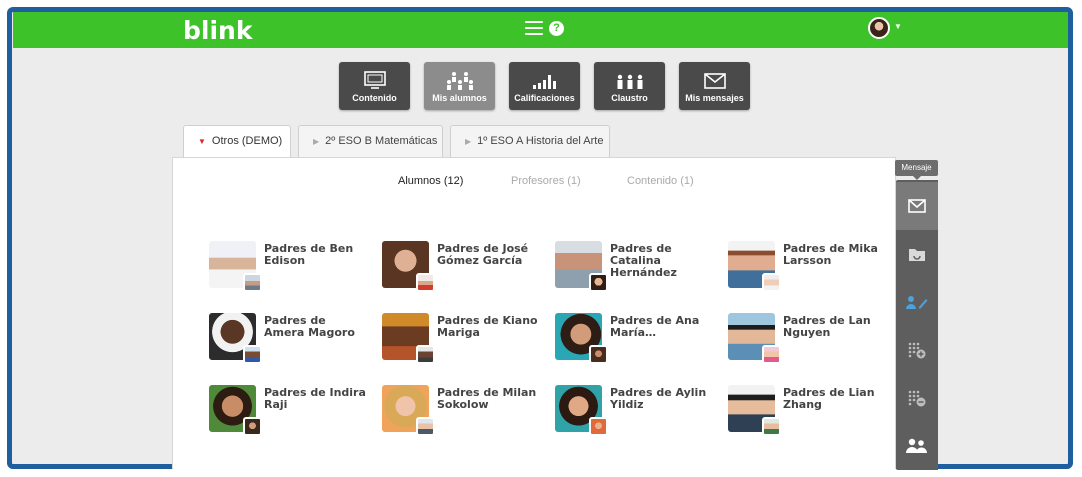 The width and height of the screenshot is (1082, 477). What do you see at coordinates (540, 141) in the screenshot?
I see `tab-label: 1º ESO A Historia del Arte` at bounding box center [540, 141].